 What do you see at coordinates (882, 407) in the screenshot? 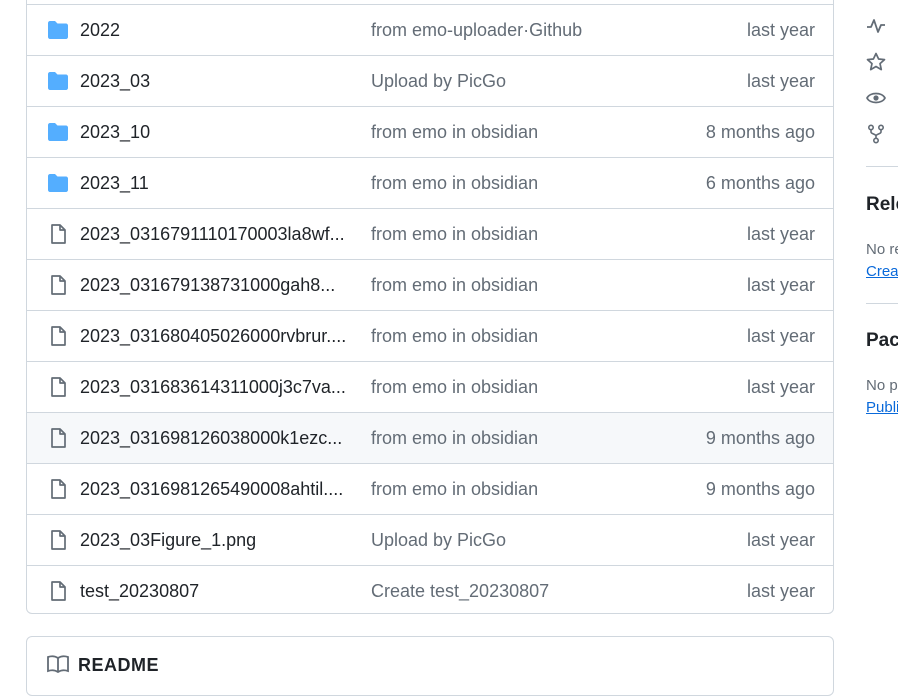
I see `publish-package-link: Publi` at bounding box center [882, 407].